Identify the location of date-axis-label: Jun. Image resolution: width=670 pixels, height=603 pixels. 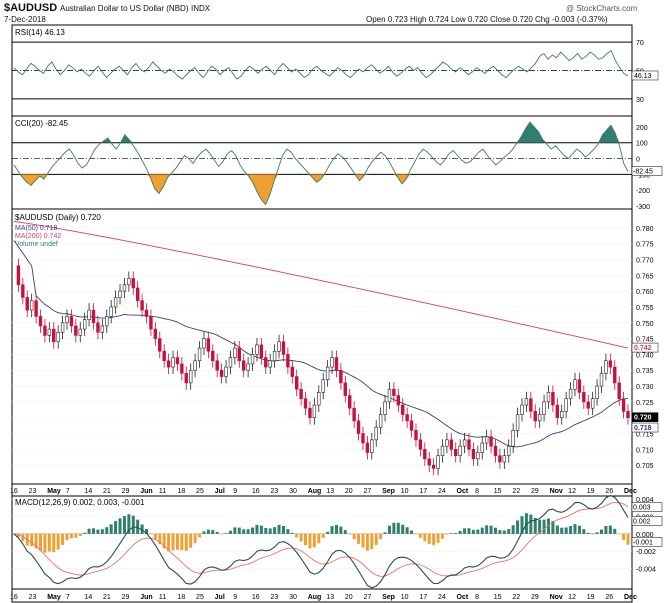
(146, 597).